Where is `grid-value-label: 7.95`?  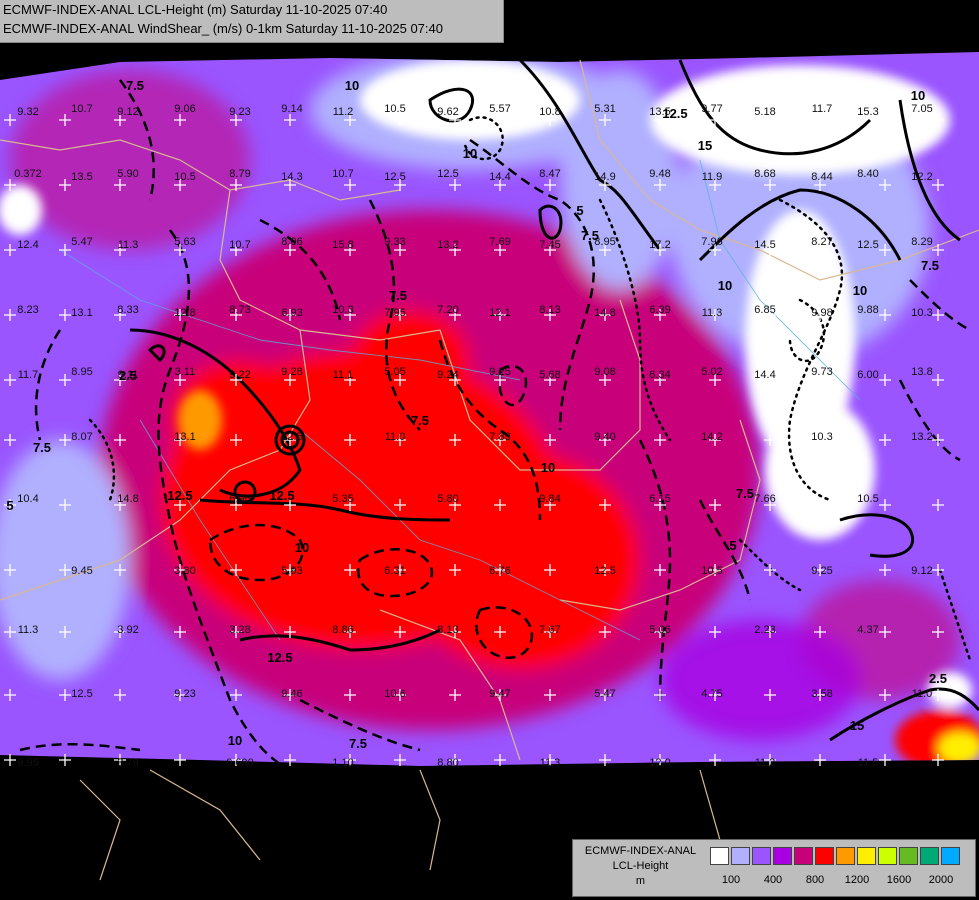
grid-value-label: 7.95 is located at coordinates (394, 313).